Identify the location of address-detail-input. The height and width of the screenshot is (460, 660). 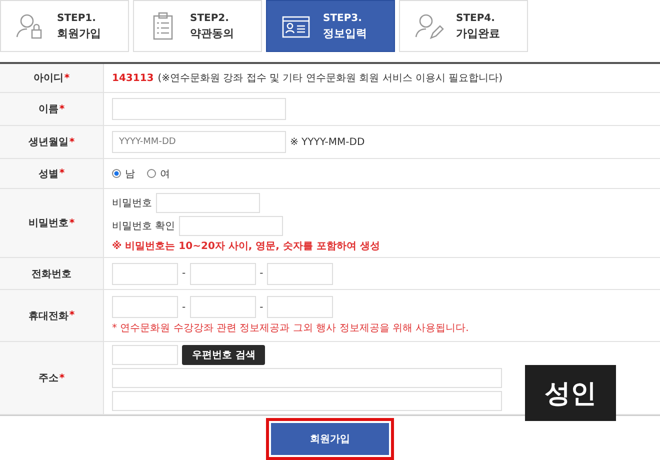
(307, 401).